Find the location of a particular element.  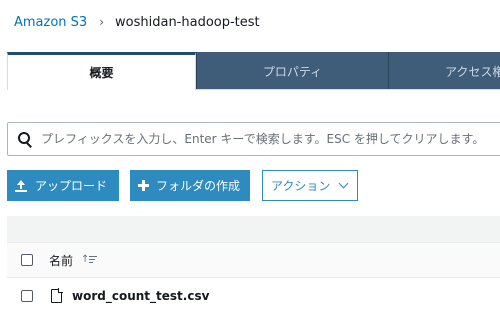

create-folder-button-label: フォルダの作成 is located at coordinates (198, 186).